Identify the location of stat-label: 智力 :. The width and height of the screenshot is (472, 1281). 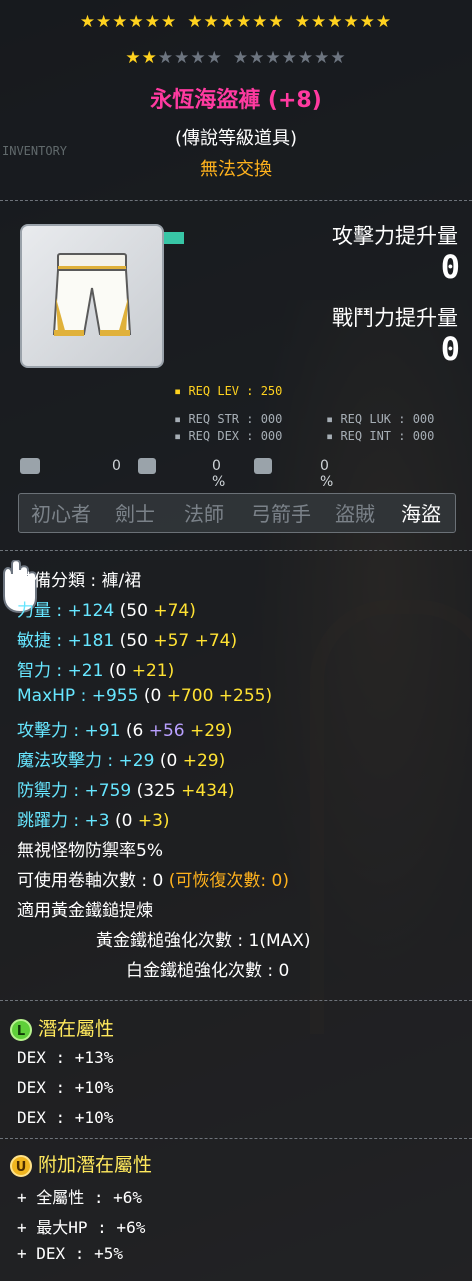
(40, 671).